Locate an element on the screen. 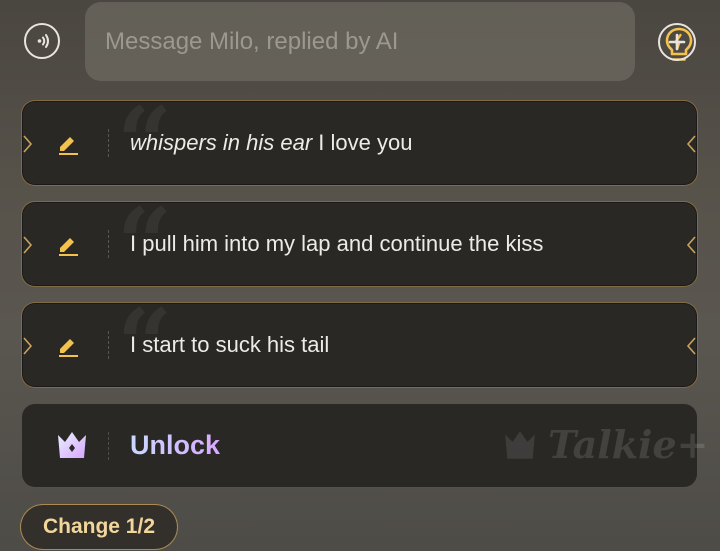 This screenshot has height=551, width=720. voice-mode-button is located at coordinates (42, 41).